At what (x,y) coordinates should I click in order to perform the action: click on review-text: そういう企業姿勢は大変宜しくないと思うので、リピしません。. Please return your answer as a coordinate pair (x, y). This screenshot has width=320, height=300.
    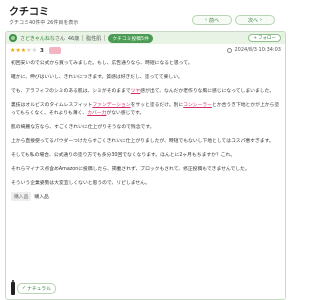
    Looking at the image, I should click on (80, 183).